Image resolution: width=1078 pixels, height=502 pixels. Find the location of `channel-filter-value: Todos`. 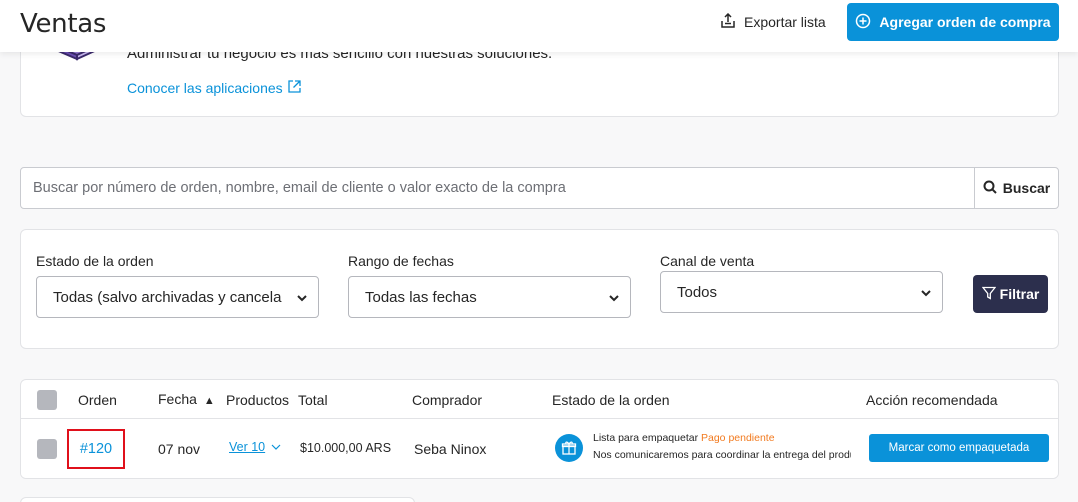

channel-filter-value: Todos is located at coordinates (697, 292).